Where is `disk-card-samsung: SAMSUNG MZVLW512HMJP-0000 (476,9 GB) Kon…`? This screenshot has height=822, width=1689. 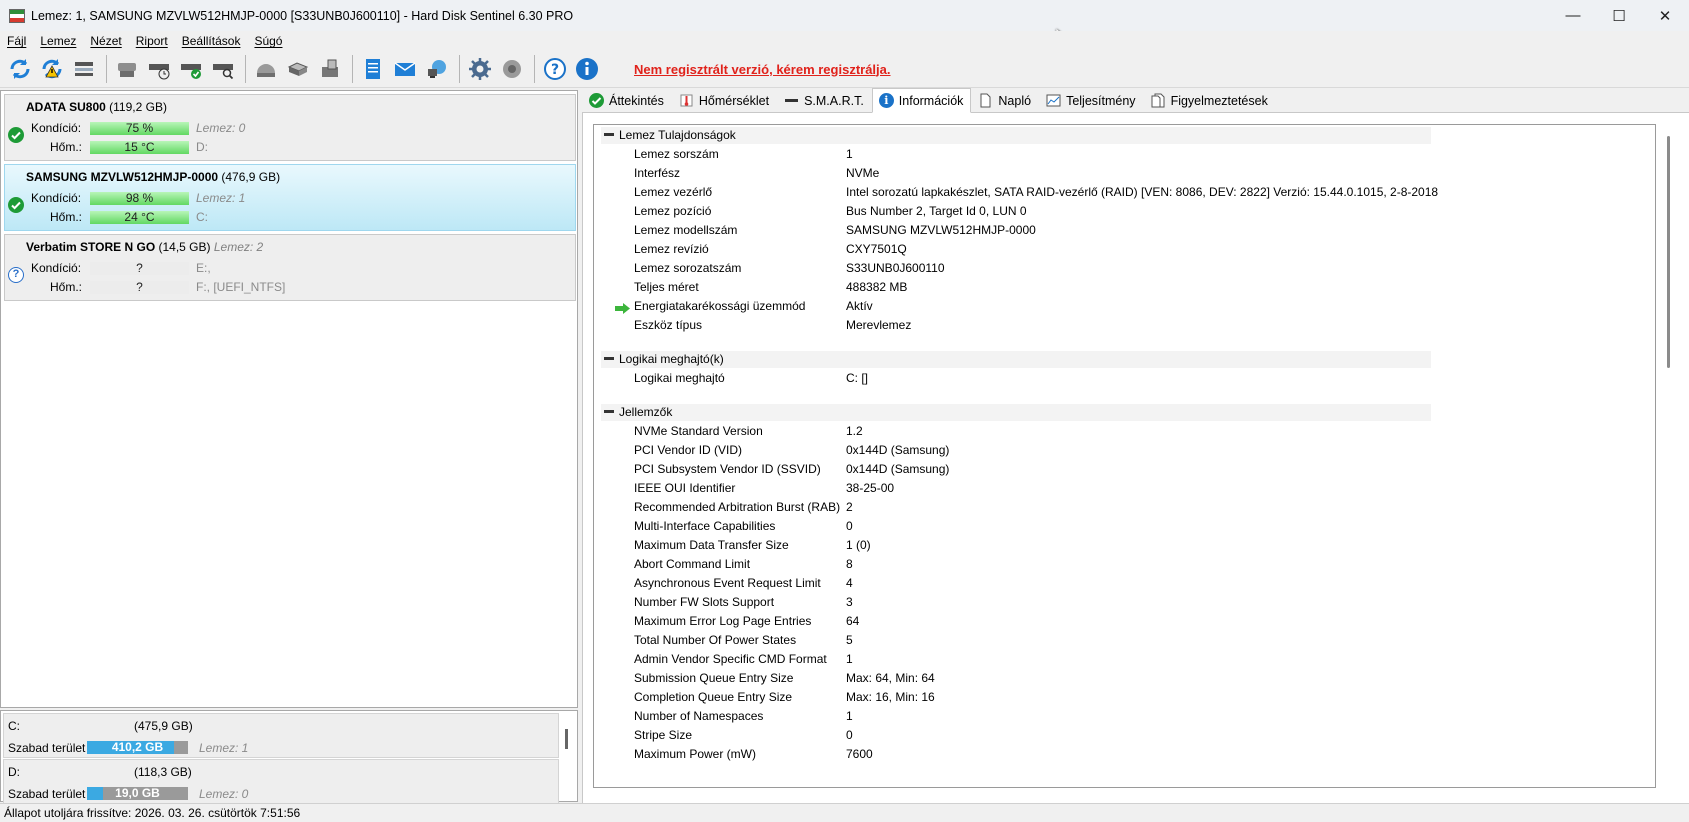 disk-card-samsung: SAMSUNG MZVLW512HMJP-0000 (476,9 GB) Kon… is located at coordinates (290, 197).